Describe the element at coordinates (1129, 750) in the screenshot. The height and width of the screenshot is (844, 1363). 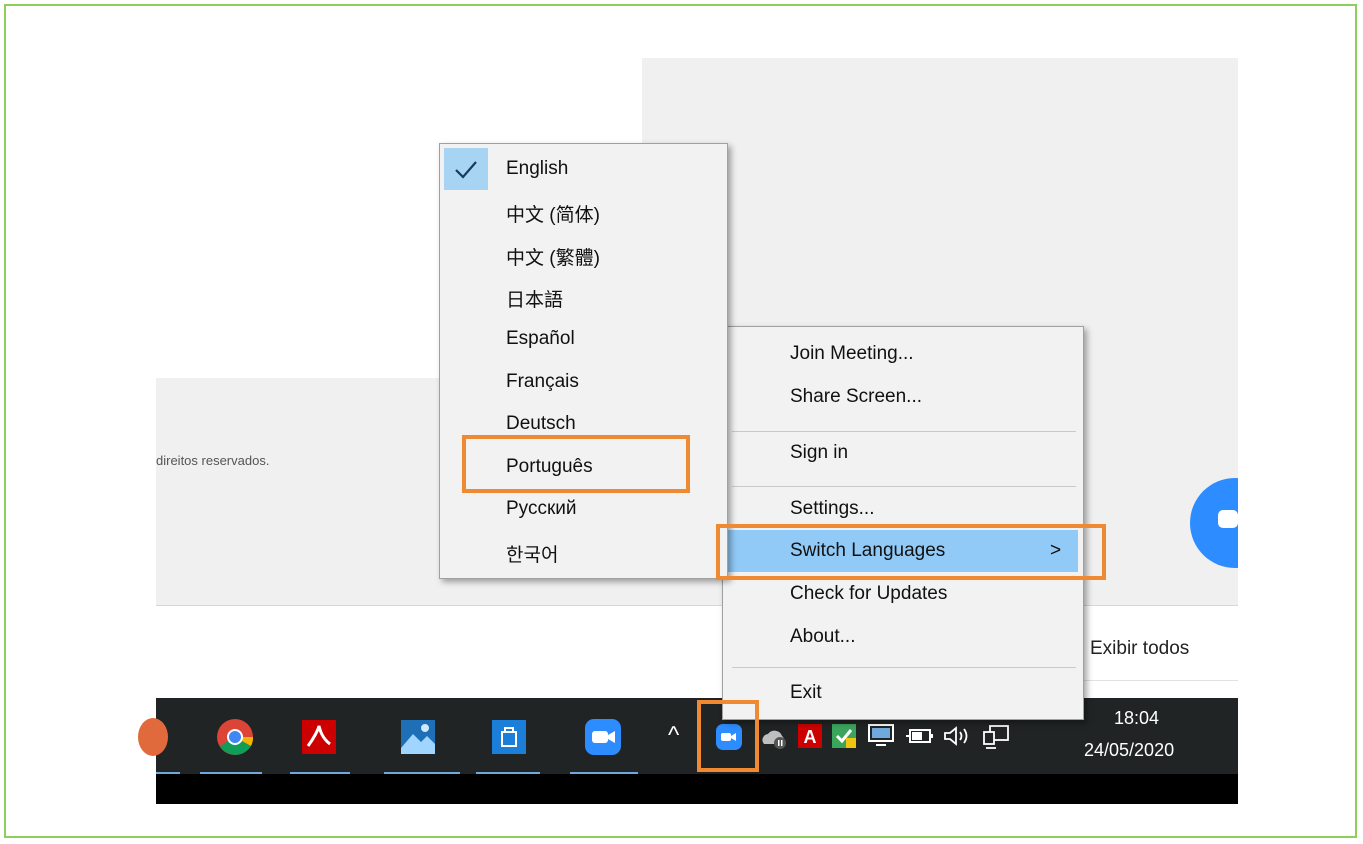
I see `clock-date: 24/05/2020` at that location.